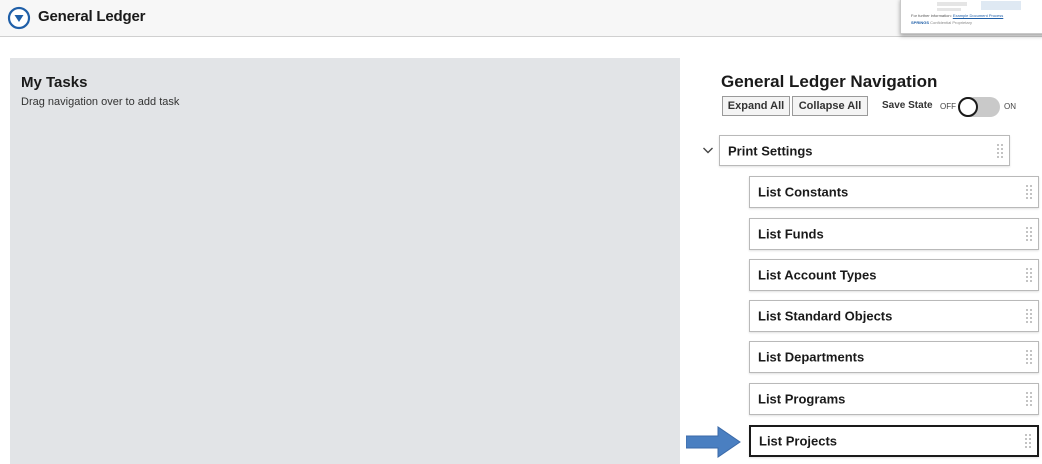  I want to click on toggle-off-label: OFF, so click(948, 106).